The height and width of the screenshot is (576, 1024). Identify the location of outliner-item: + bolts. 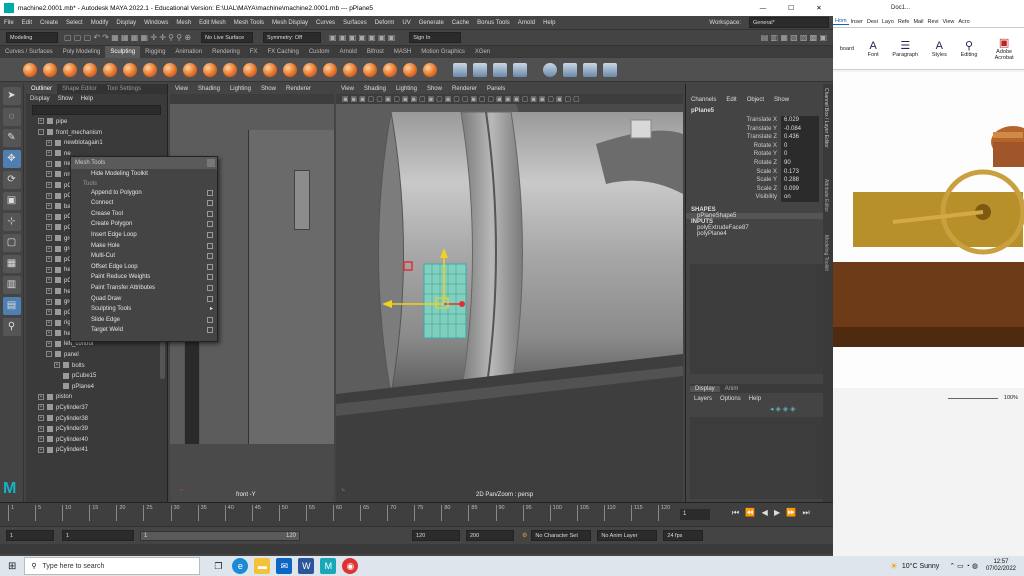
(96, 366).